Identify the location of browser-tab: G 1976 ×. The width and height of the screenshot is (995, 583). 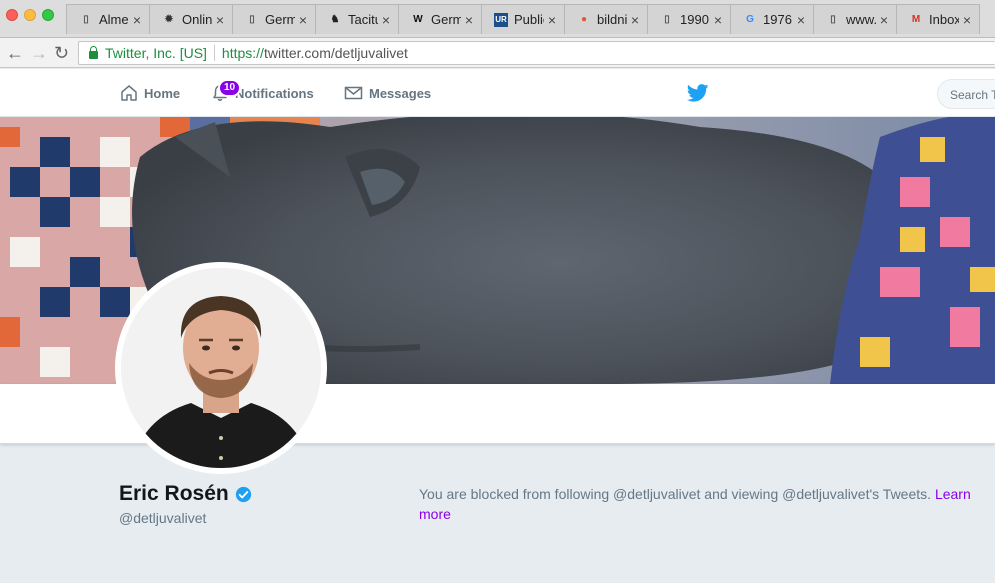
(772, 19).